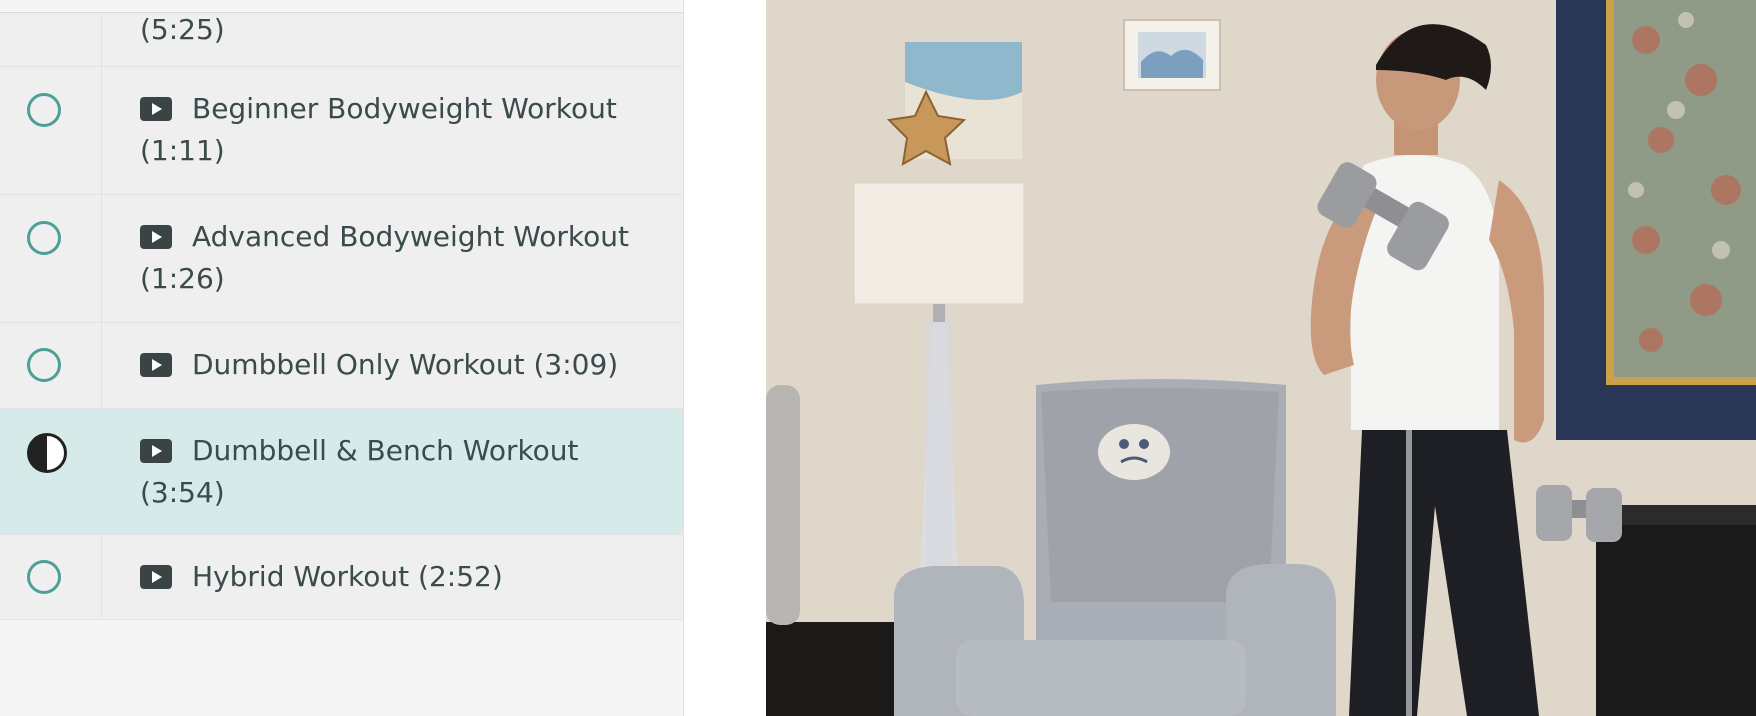  What do you see at coordinates (402, 258) in the screenshot?
I see `lesson-title: Advanced Bodyweight Workout (1:26)` at bounding box center [402, 258].